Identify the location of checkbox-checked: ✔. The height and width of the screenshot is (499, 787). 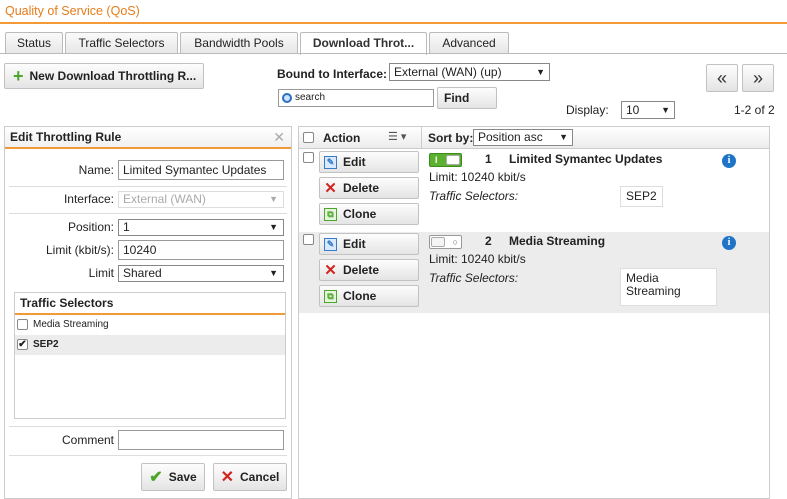
(22, 344).